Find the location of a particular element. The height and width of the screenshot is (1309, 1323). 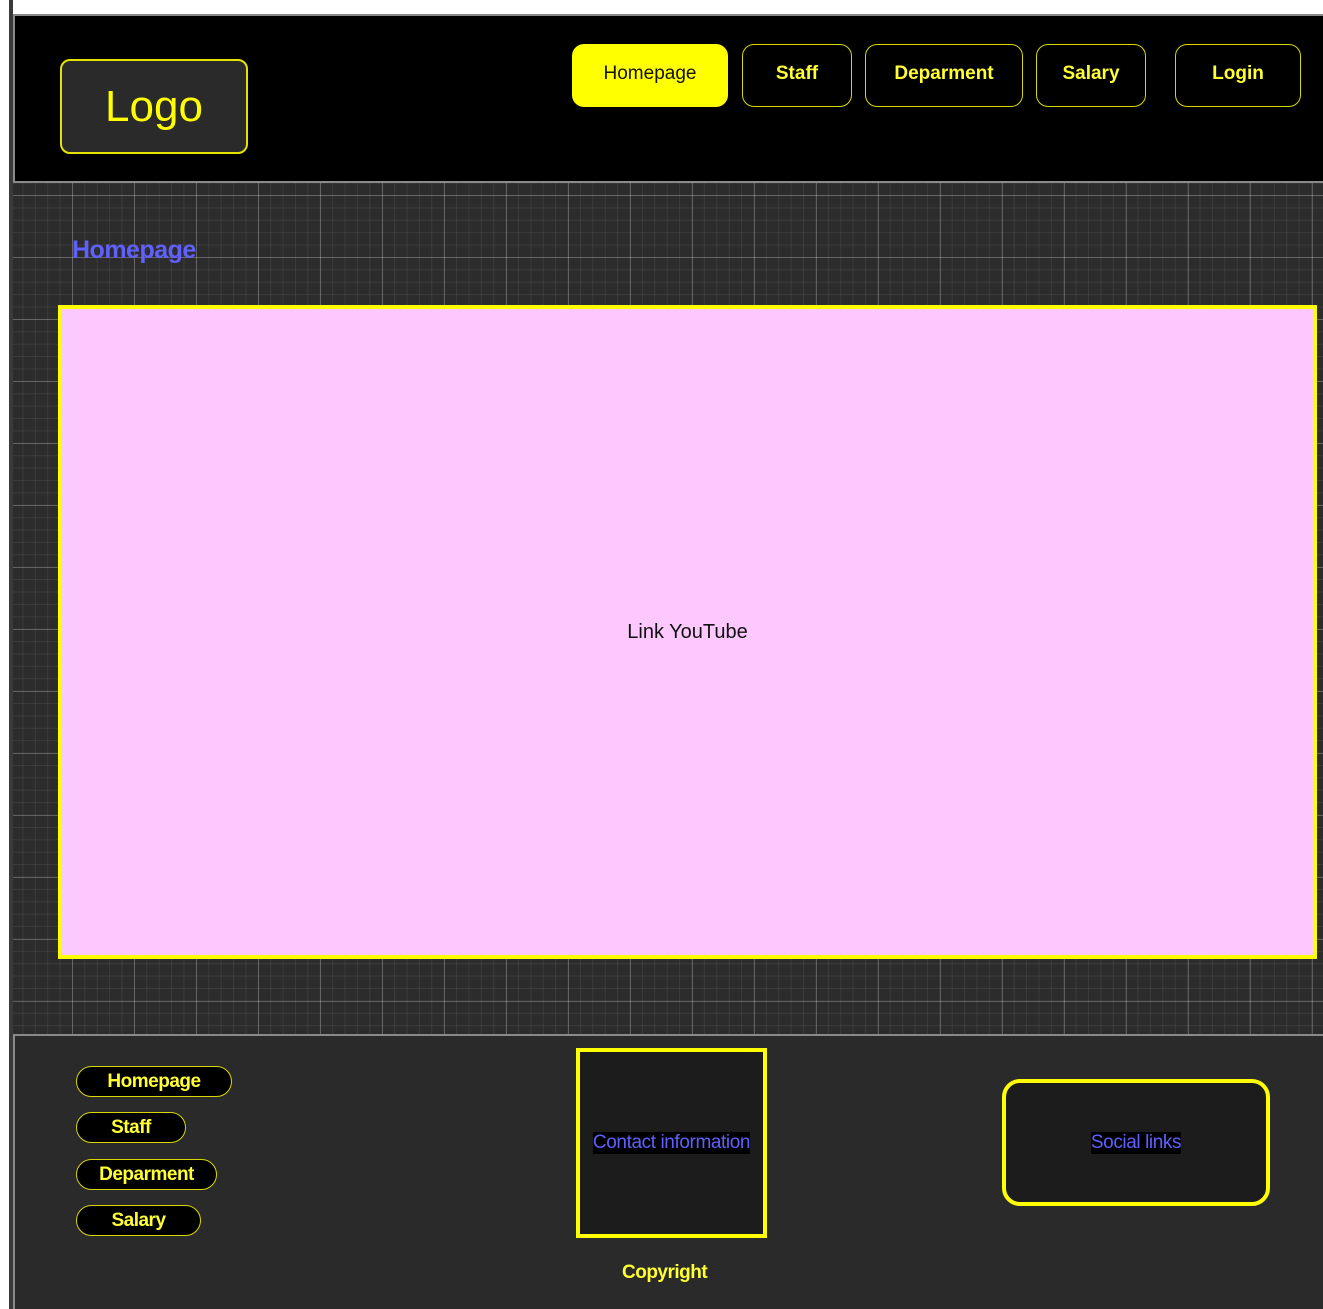

social-links-box: Social links is located at coordinates (1136, 1142).